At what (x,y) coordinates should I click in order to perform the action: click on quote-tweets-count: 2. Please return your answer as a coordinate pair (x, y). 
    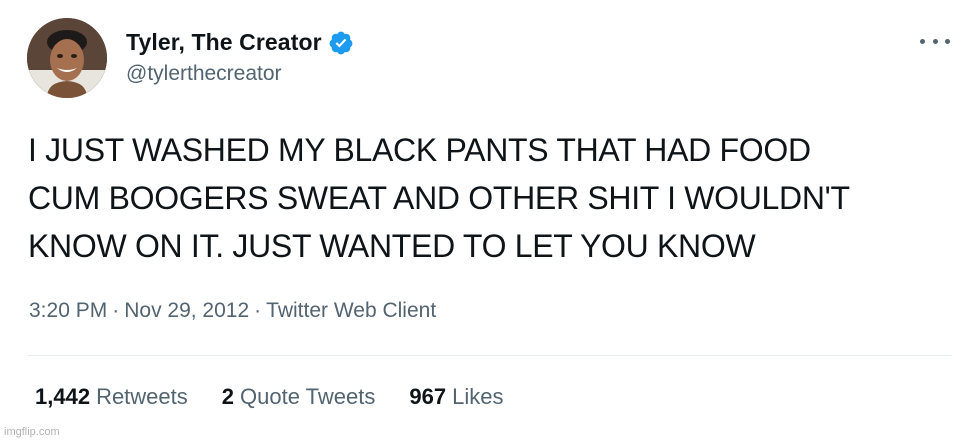
    Looking at the image, I should click on (228, 396).